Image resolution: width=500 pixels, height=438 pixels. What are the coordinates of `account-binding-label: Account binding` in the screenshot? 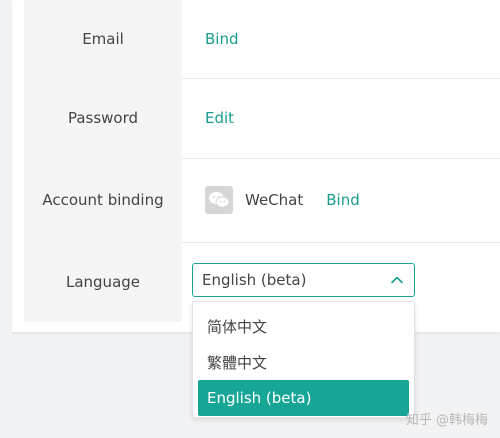 It's located at (103, 200).